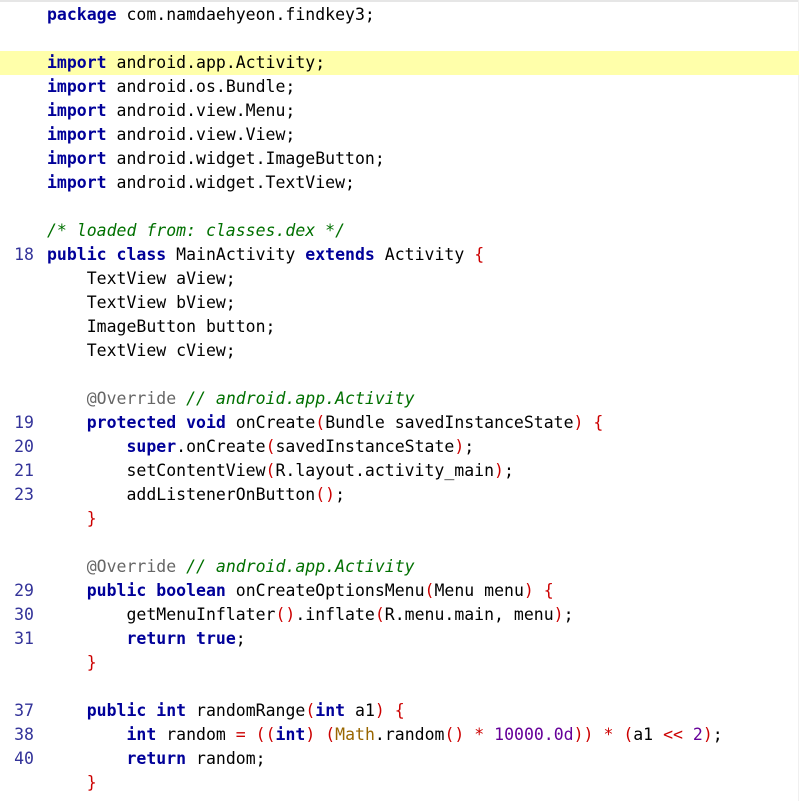  Describe the element at coordinates (151, 446) in the screenshot. I see `code-token: super` at that location.